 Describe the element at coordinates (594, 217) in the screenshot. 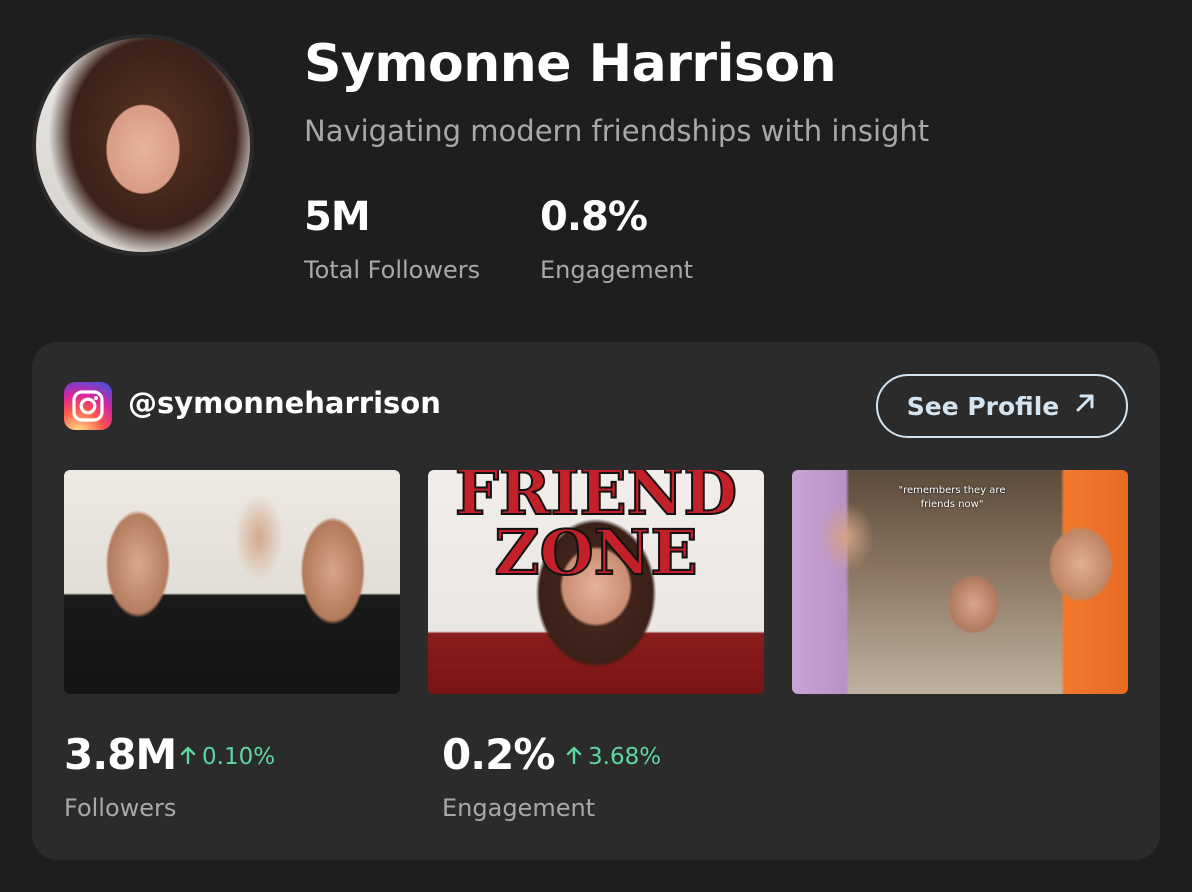

I see `engagement-value: 0.8%` at that location.